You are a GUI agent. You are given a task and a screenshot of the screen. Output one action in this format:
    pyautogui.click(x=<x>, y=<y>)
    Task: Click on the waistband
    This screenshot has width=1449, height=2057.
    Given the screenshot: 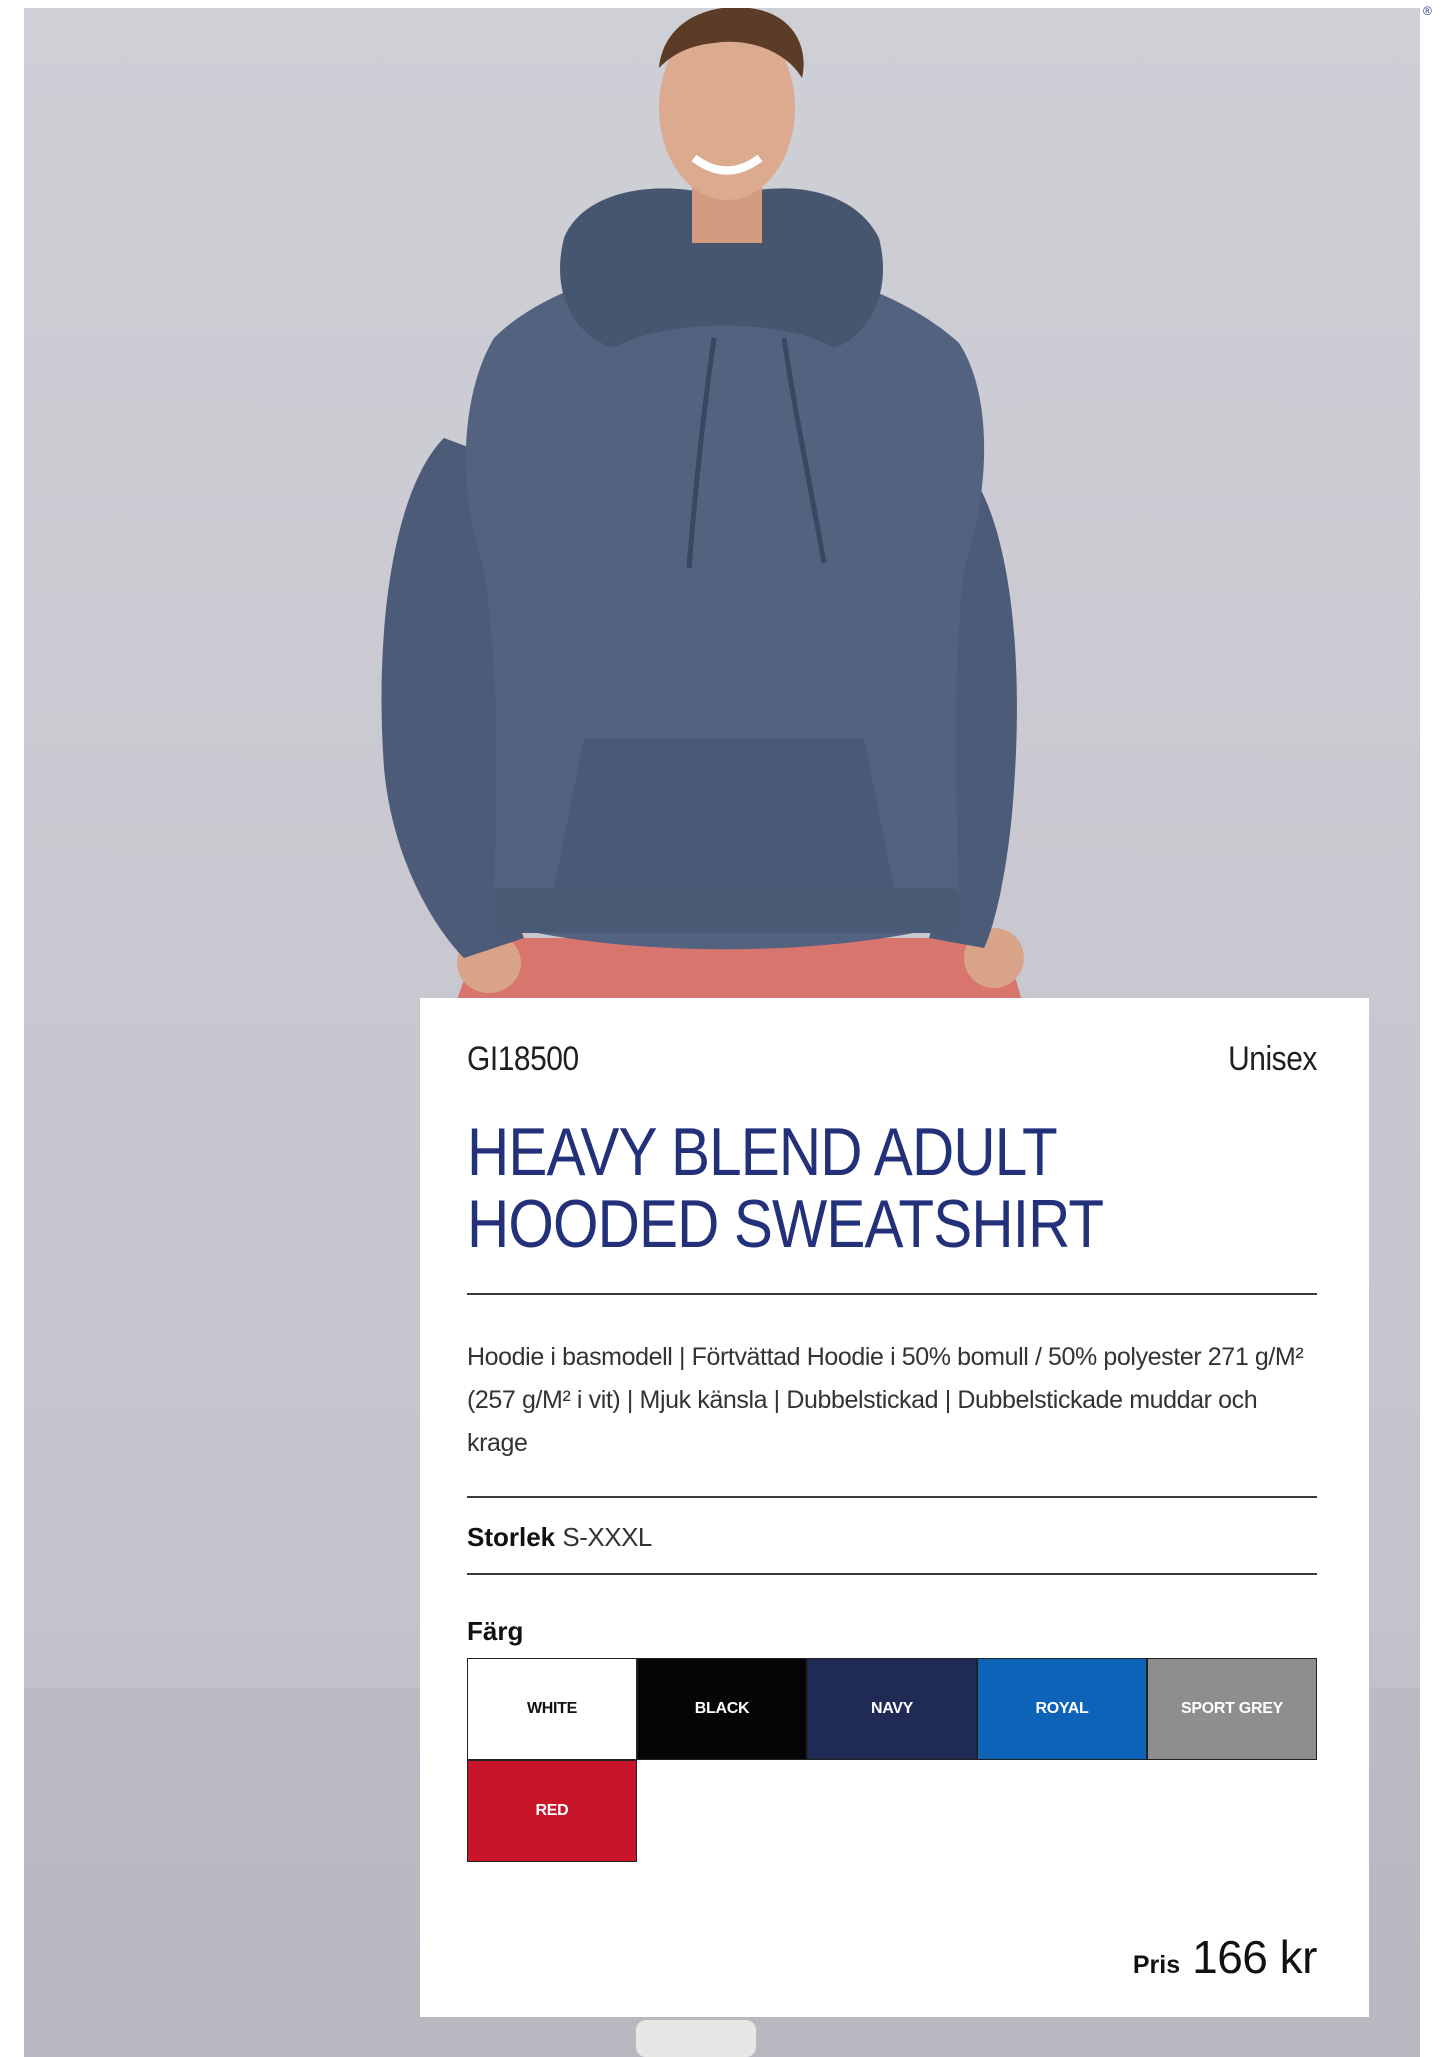 What is the action you would take?
    pyautogui.click(x=726, y=910)
    